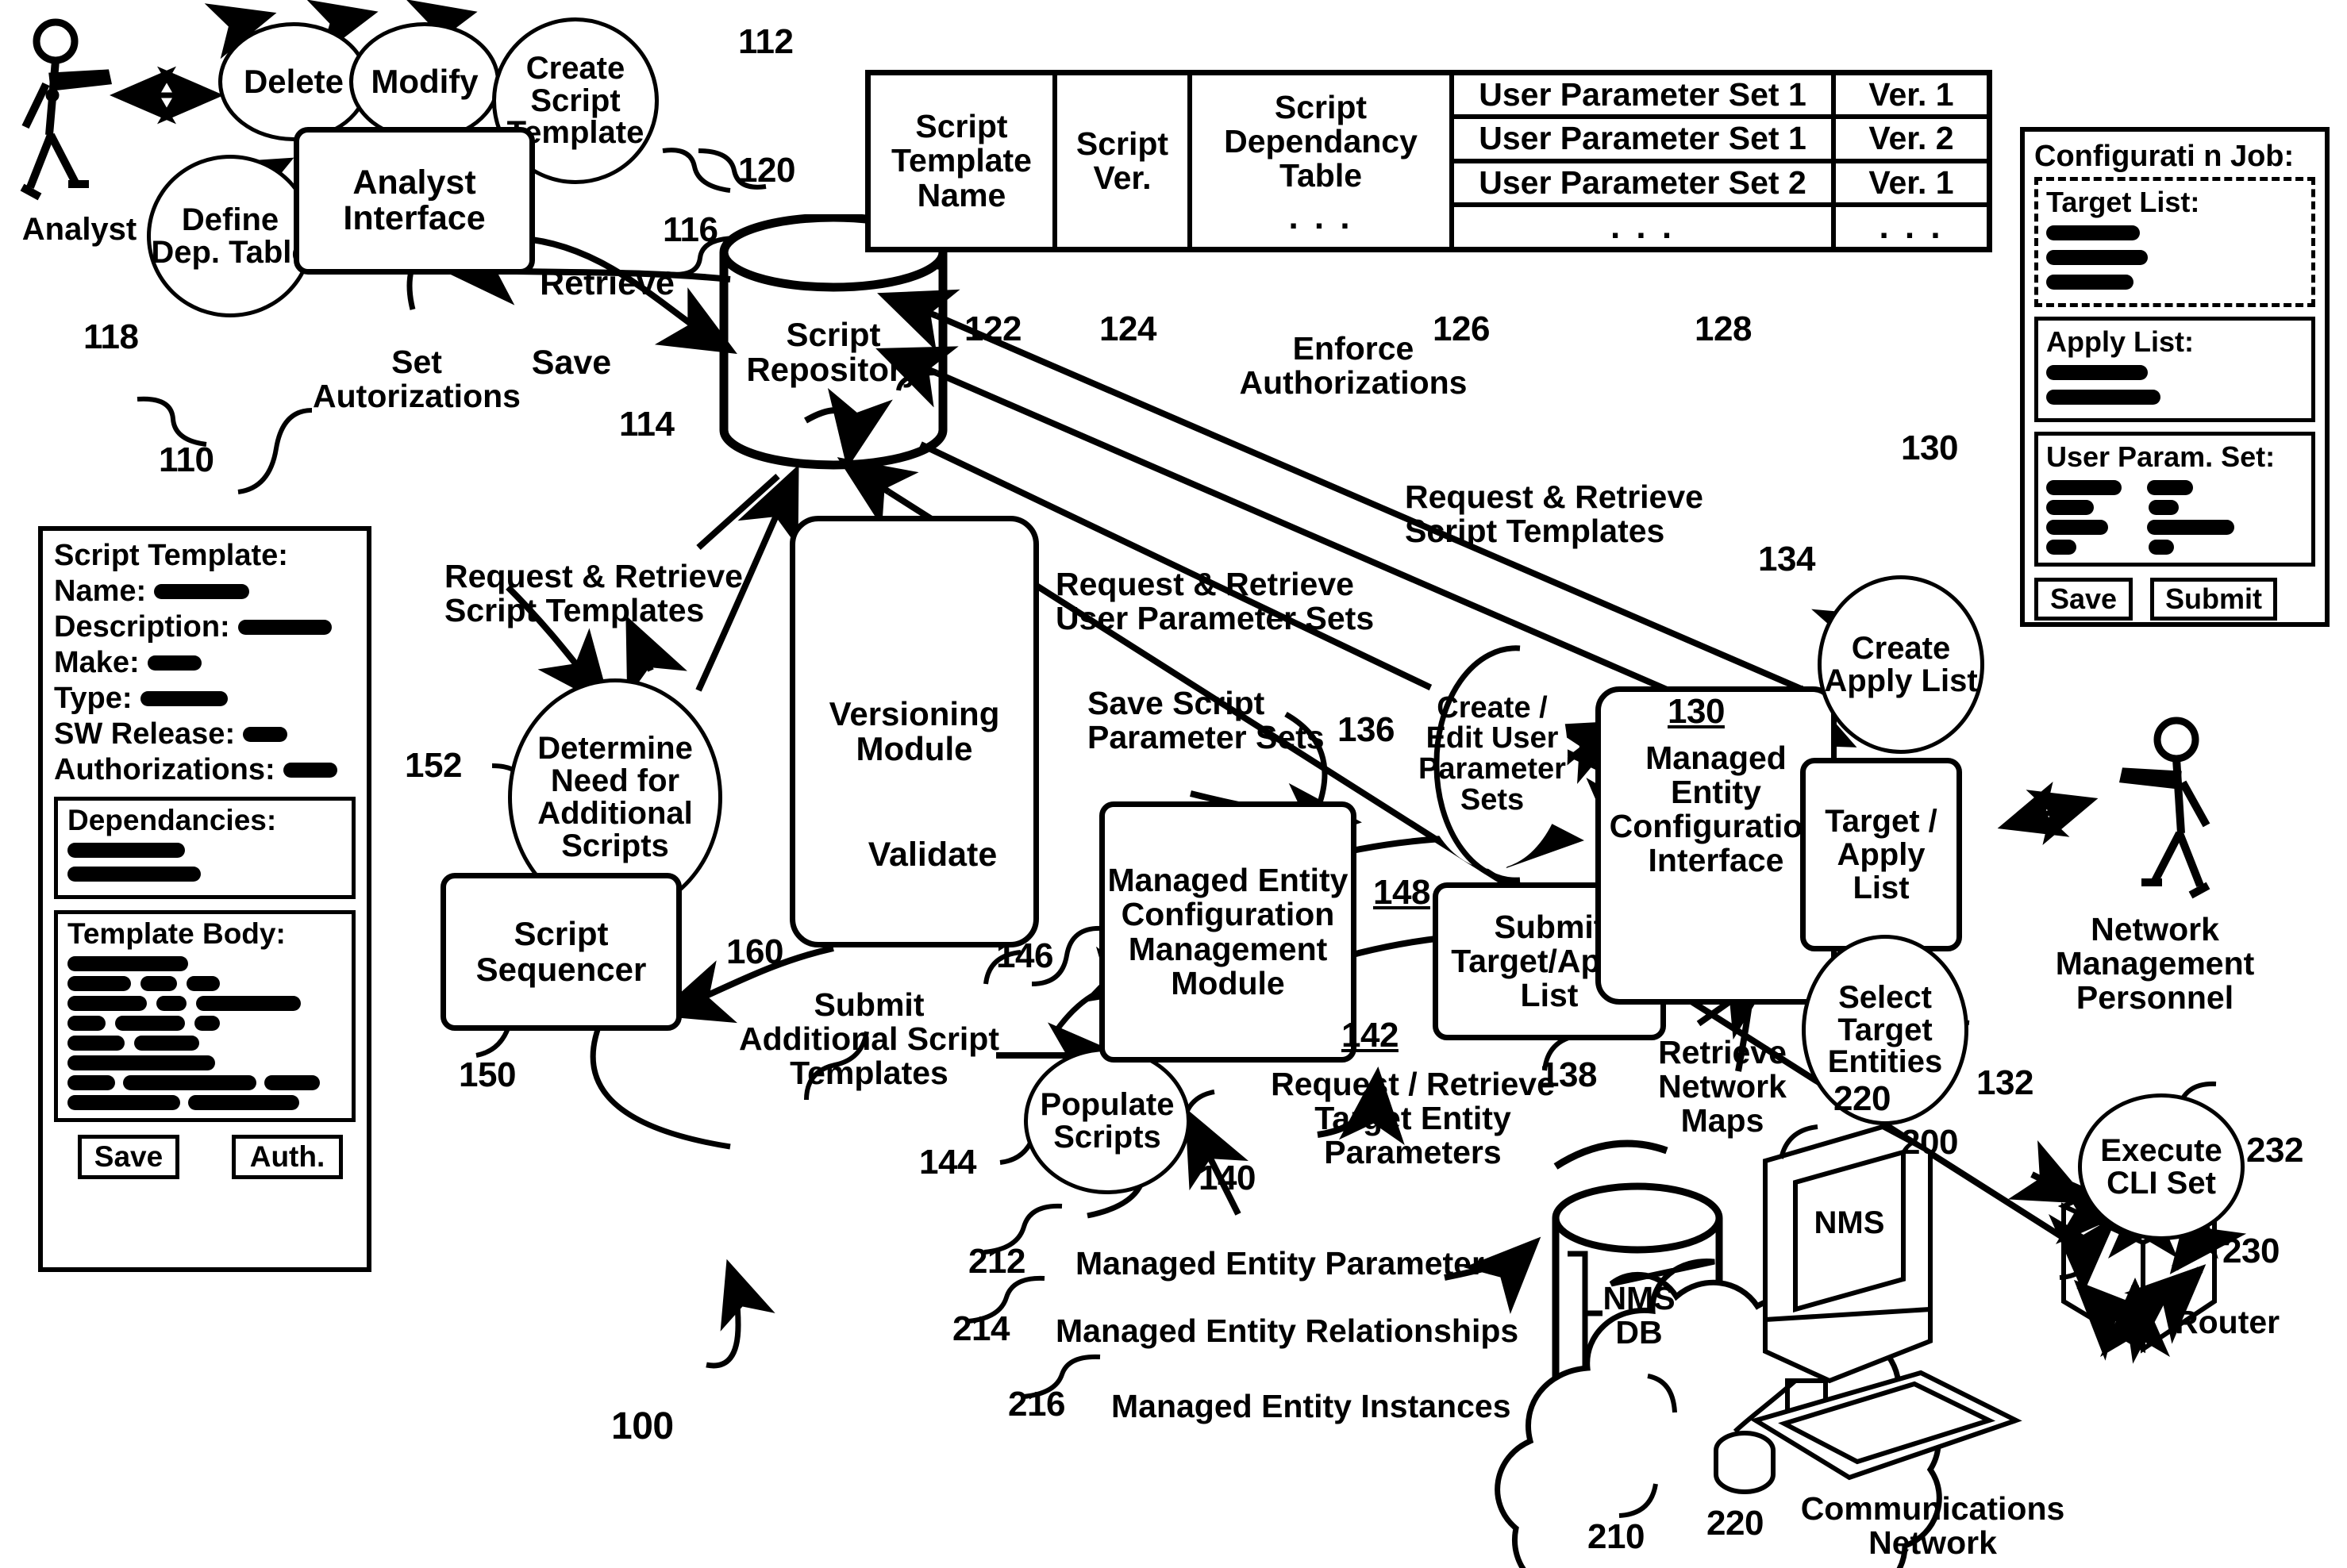  I want to click on set-authorizations-label: Set Autorizations, so click(417, 379).